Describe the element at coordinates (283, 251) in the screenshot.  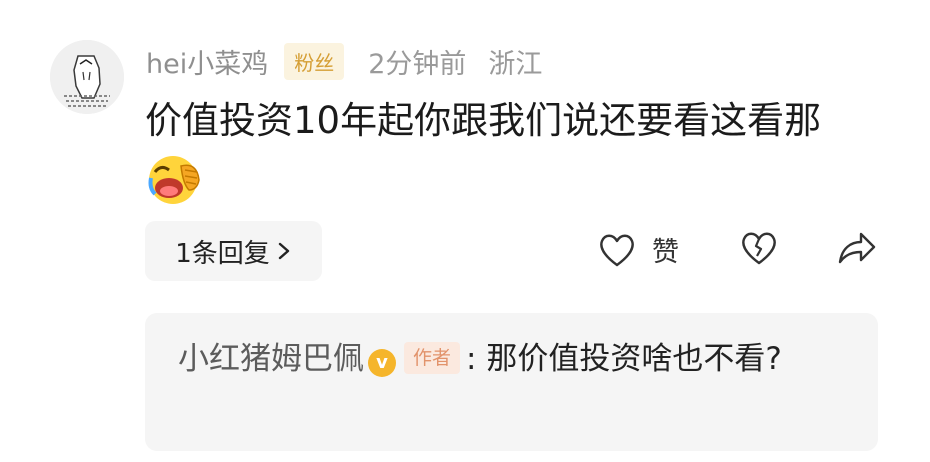
I see `chevron-right-icon` at that location.